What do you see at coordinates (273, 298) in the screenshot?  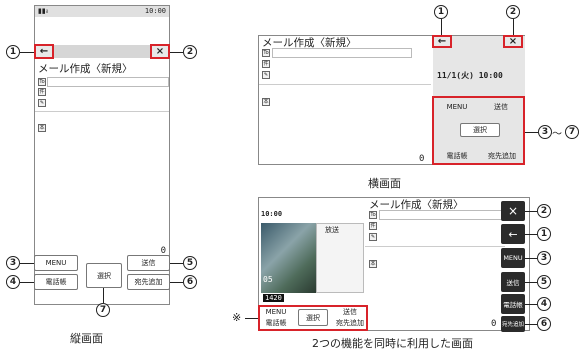 I see `tv-bottom-readout: 1420` at bounding box center [273, 298].